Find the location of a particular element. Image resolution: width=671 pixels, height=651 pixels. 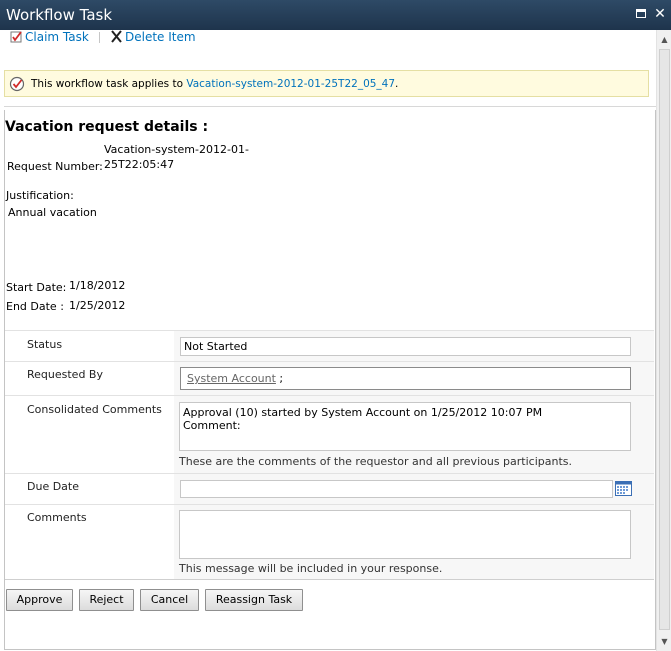

vertical-scrollbar: ▲ ▼ is located at coordinates (663, 340).